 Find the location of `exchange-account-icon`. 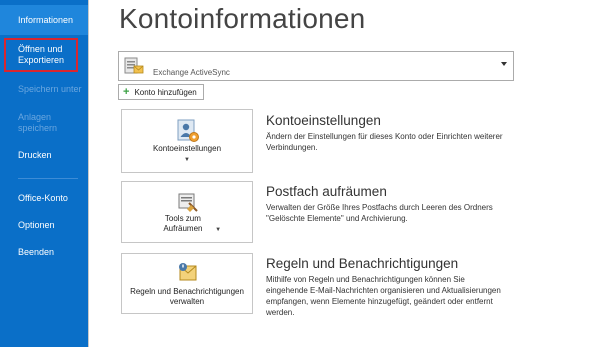

exchange-account-icon is located at coordinates (134, 65).